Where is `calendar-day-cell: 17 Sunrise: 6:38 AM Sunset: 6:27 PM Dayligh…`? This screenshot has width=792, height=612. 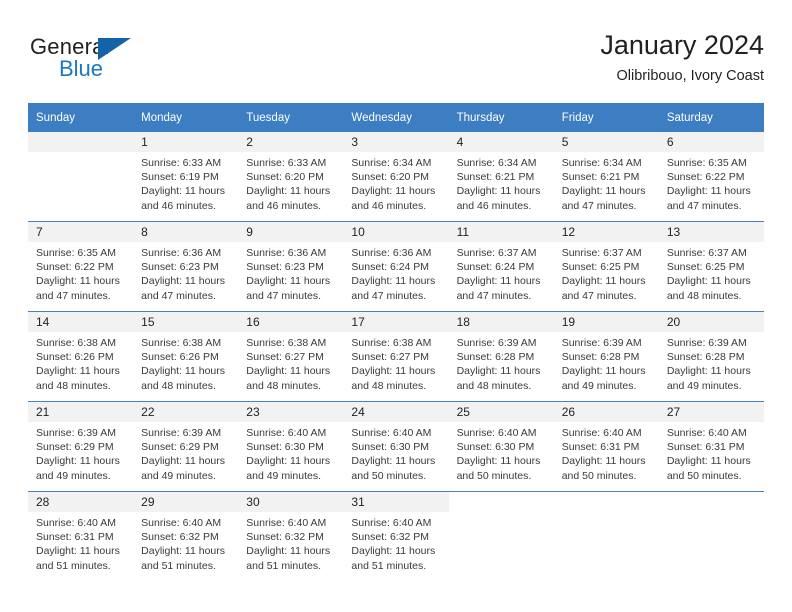
calendar-day-cell: 17 Sunrise: 6:38 AM Sunset: 6:27 PM Dayligh… is located at coordinates (396, 356).